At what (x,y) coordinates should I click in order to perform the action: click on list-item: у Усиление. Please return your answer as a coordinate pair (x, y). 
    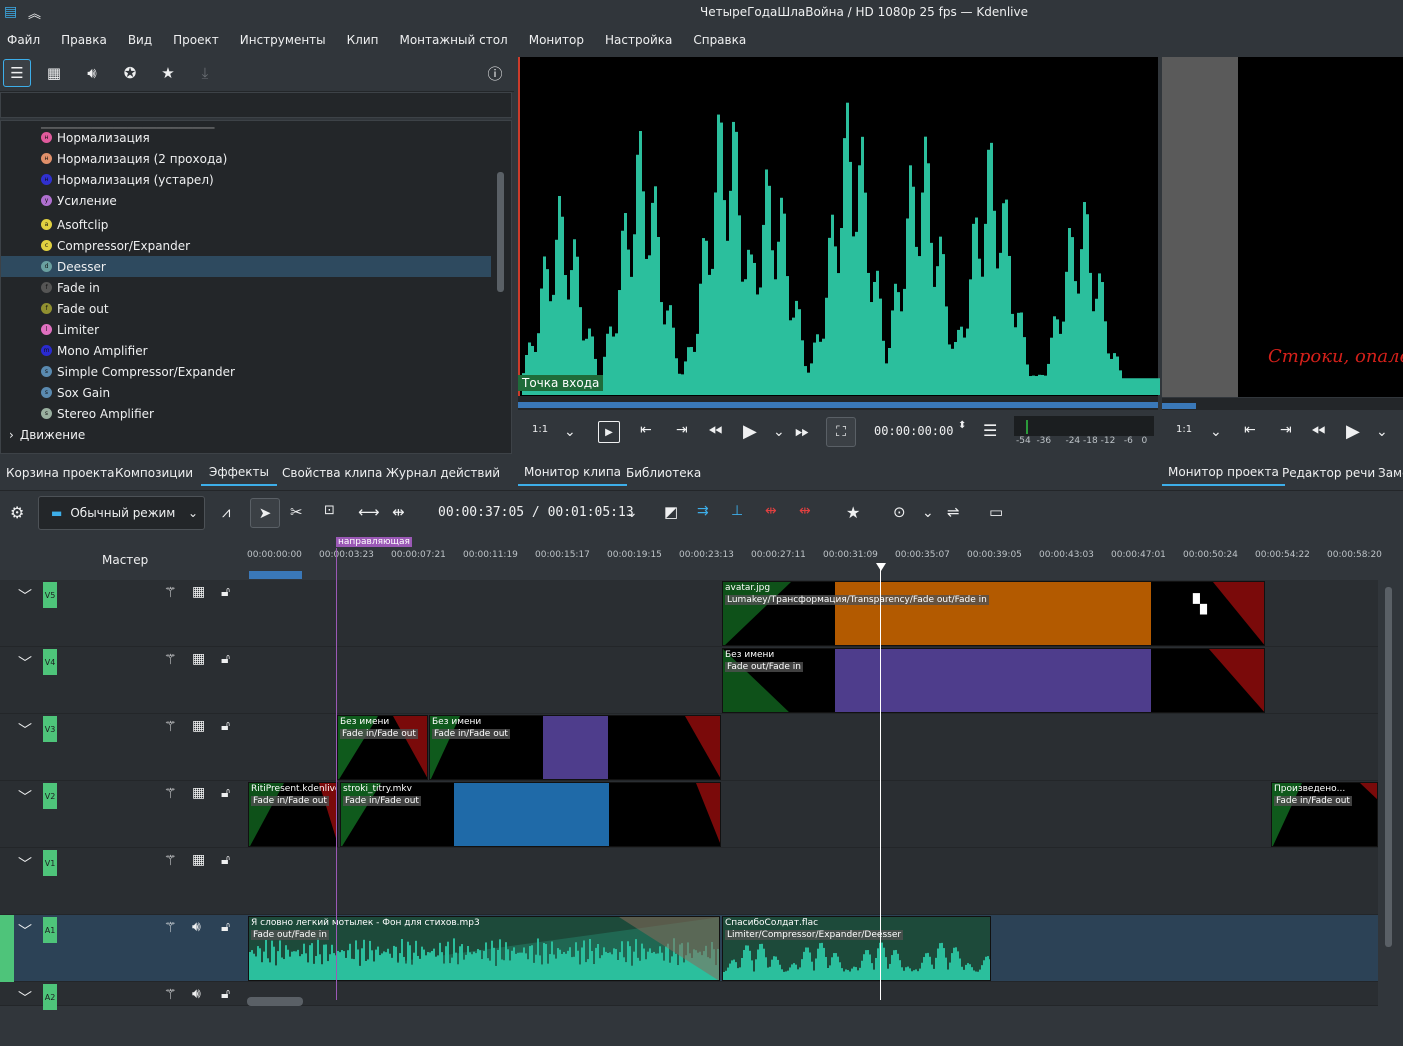
    Looking at the image, I should click on (276, 200).